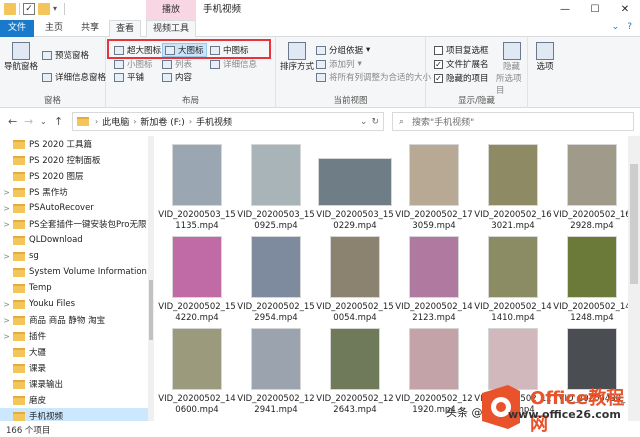  Describe the element at coordinates (74, 160) in the screenshot. I see `sidebar-item: PS 2020 控制面板` at that location.